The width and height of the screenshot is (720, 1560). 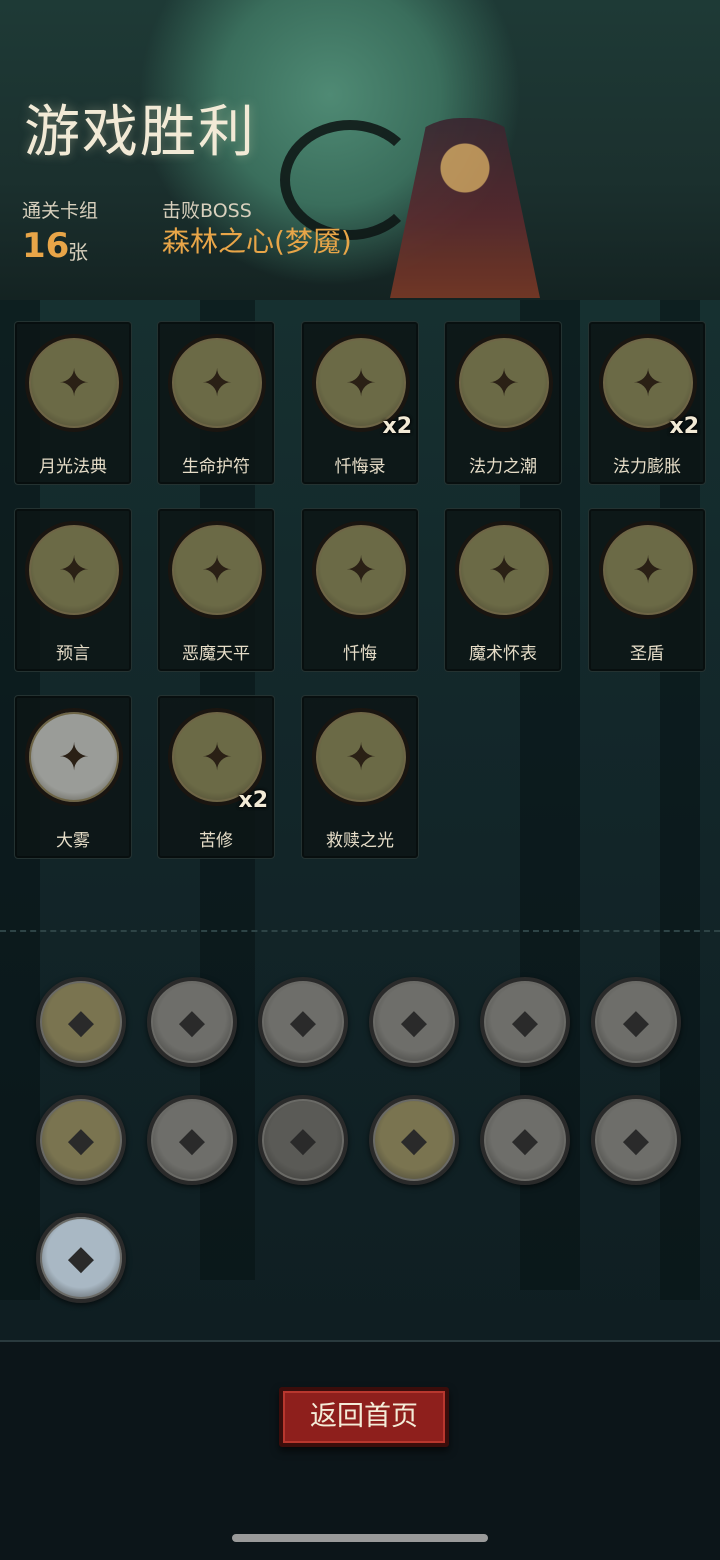 I want to click on card-name: 忏悔, so click(x=360, y=654).